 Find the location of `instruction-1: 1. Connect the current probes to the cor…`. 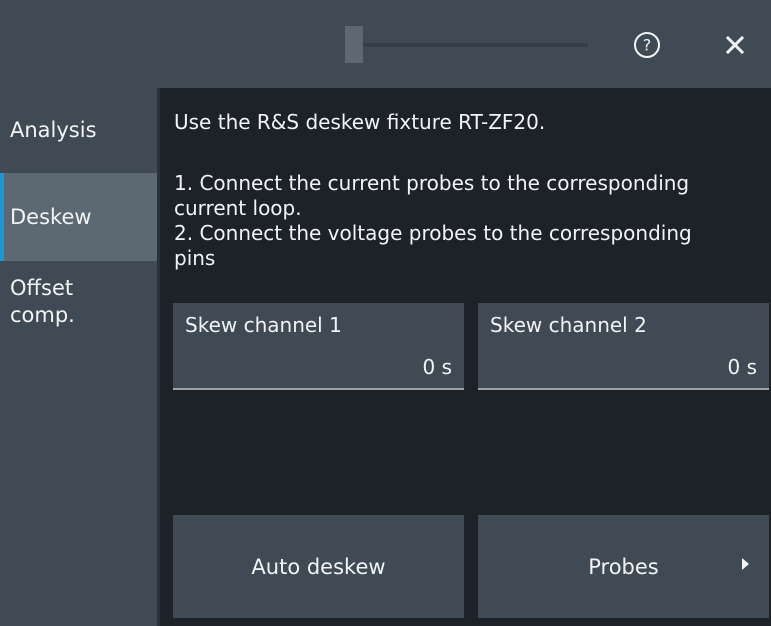

instruction-1: 1. Connect the current probes to the cor… is located at coordinates (432, 195).